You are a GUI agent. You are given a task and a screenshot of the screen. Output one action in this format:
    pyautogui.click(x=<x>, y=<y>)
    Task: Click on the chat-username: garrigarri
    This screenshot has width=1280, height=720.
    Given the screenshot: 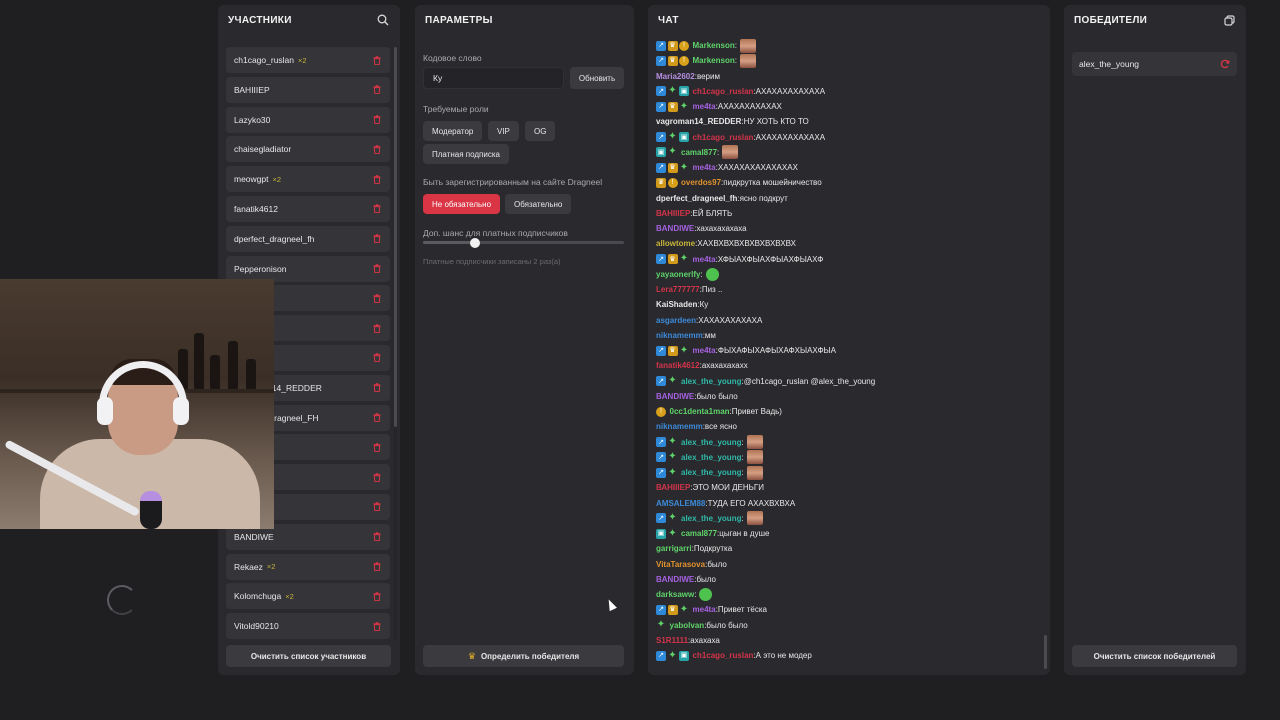 What is the action you would take?
    pyautogui.click(x=674, y=548)
    